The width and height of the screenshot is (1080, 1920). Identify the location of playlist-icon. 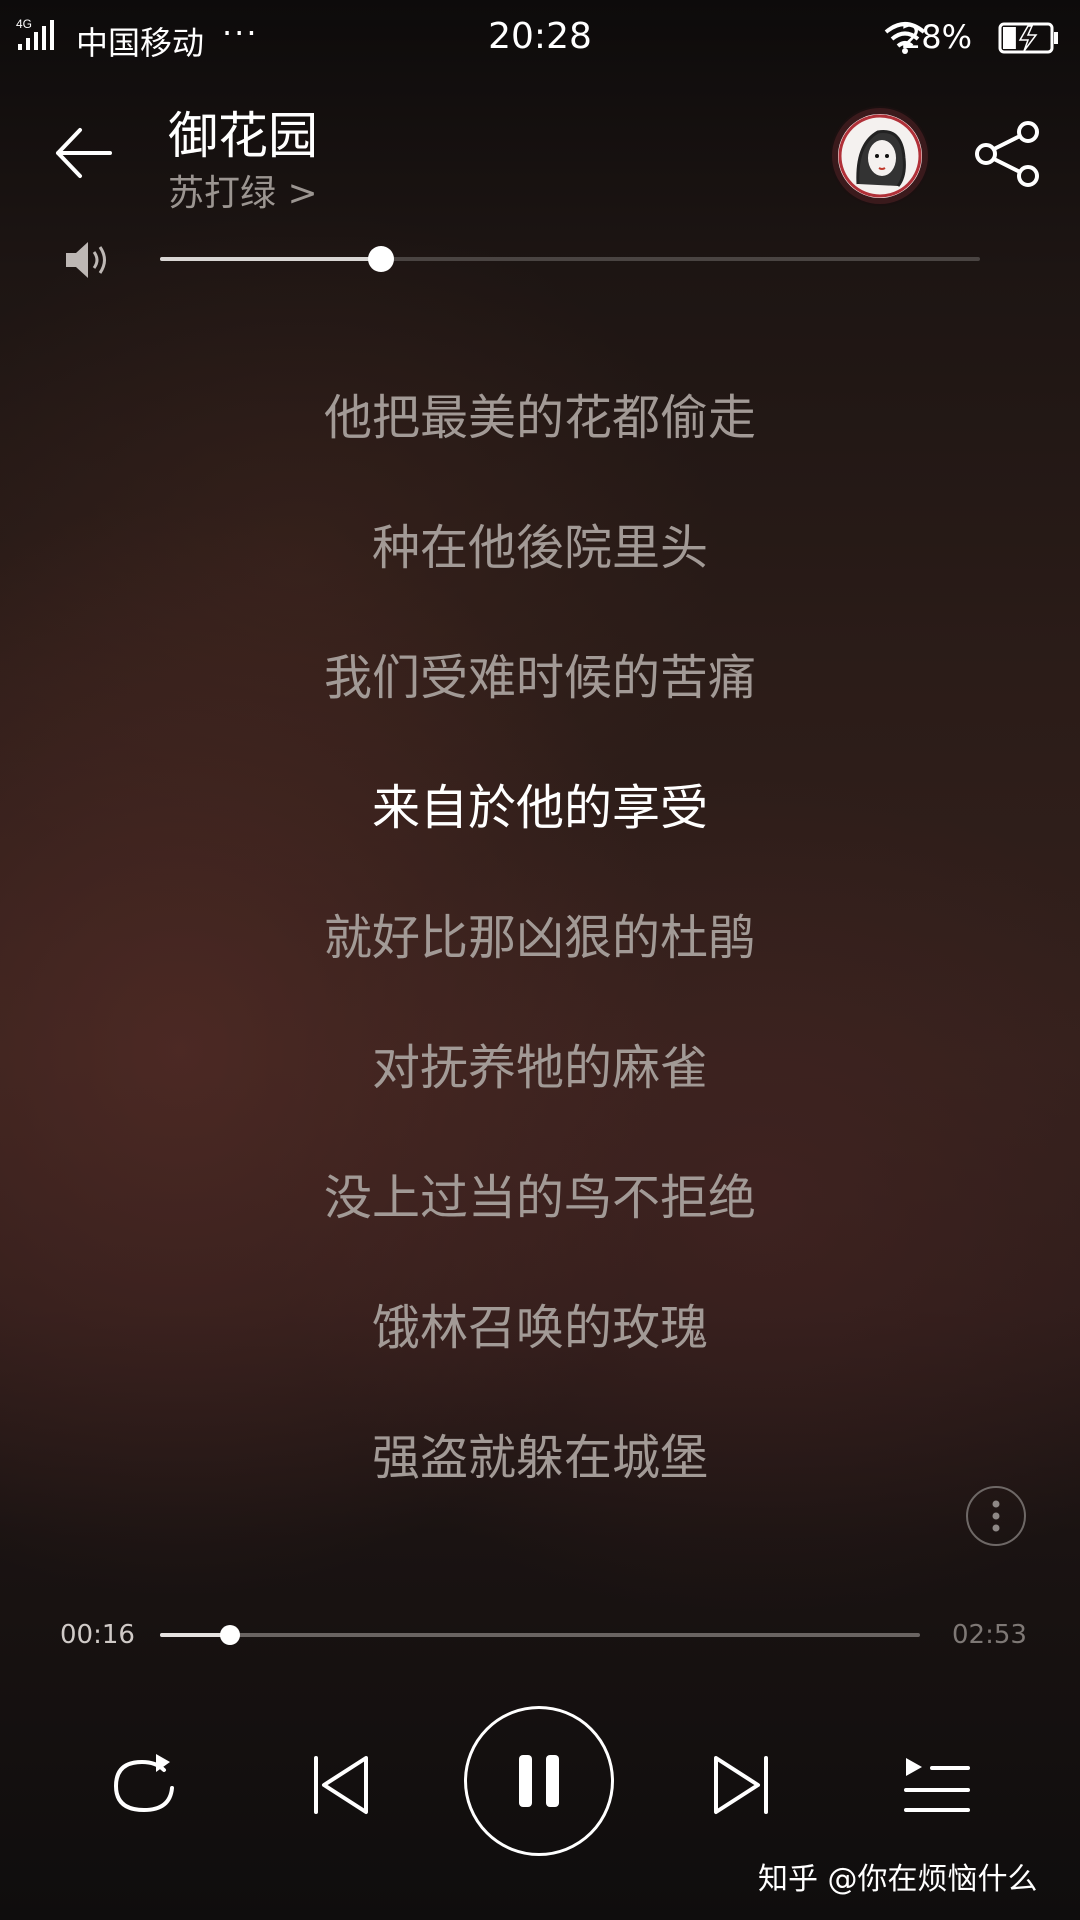
(937, 1785).